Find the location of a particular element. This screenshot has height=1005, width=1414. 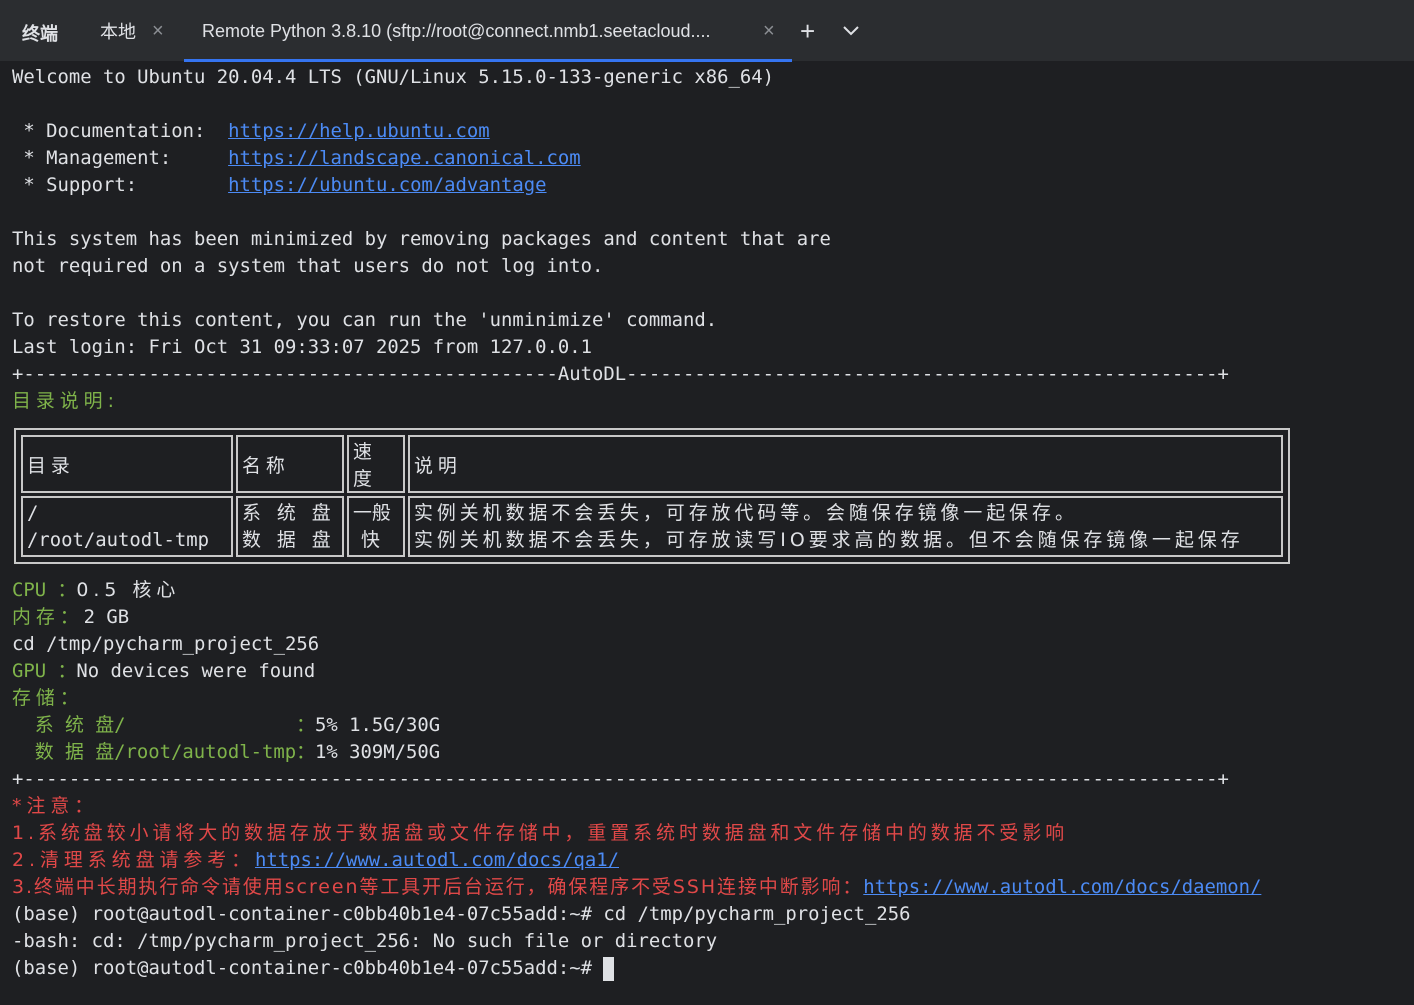

chevron-down-icon is located at coordinates (851, 33).